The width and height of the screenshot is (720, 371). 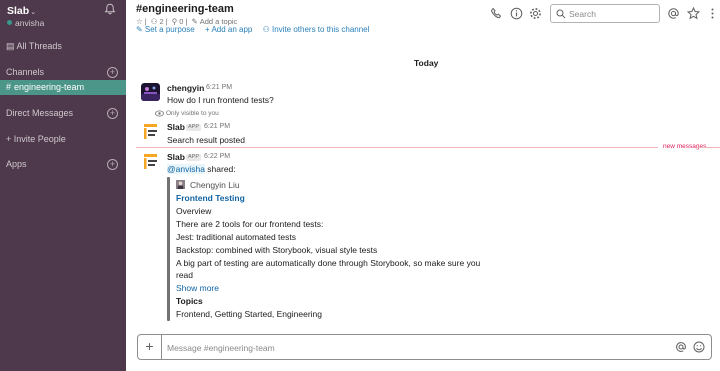 What do you see at coordinates (605, 13) in the screenshot?
I see `search-input: Search` at bounding box center [605, 13].